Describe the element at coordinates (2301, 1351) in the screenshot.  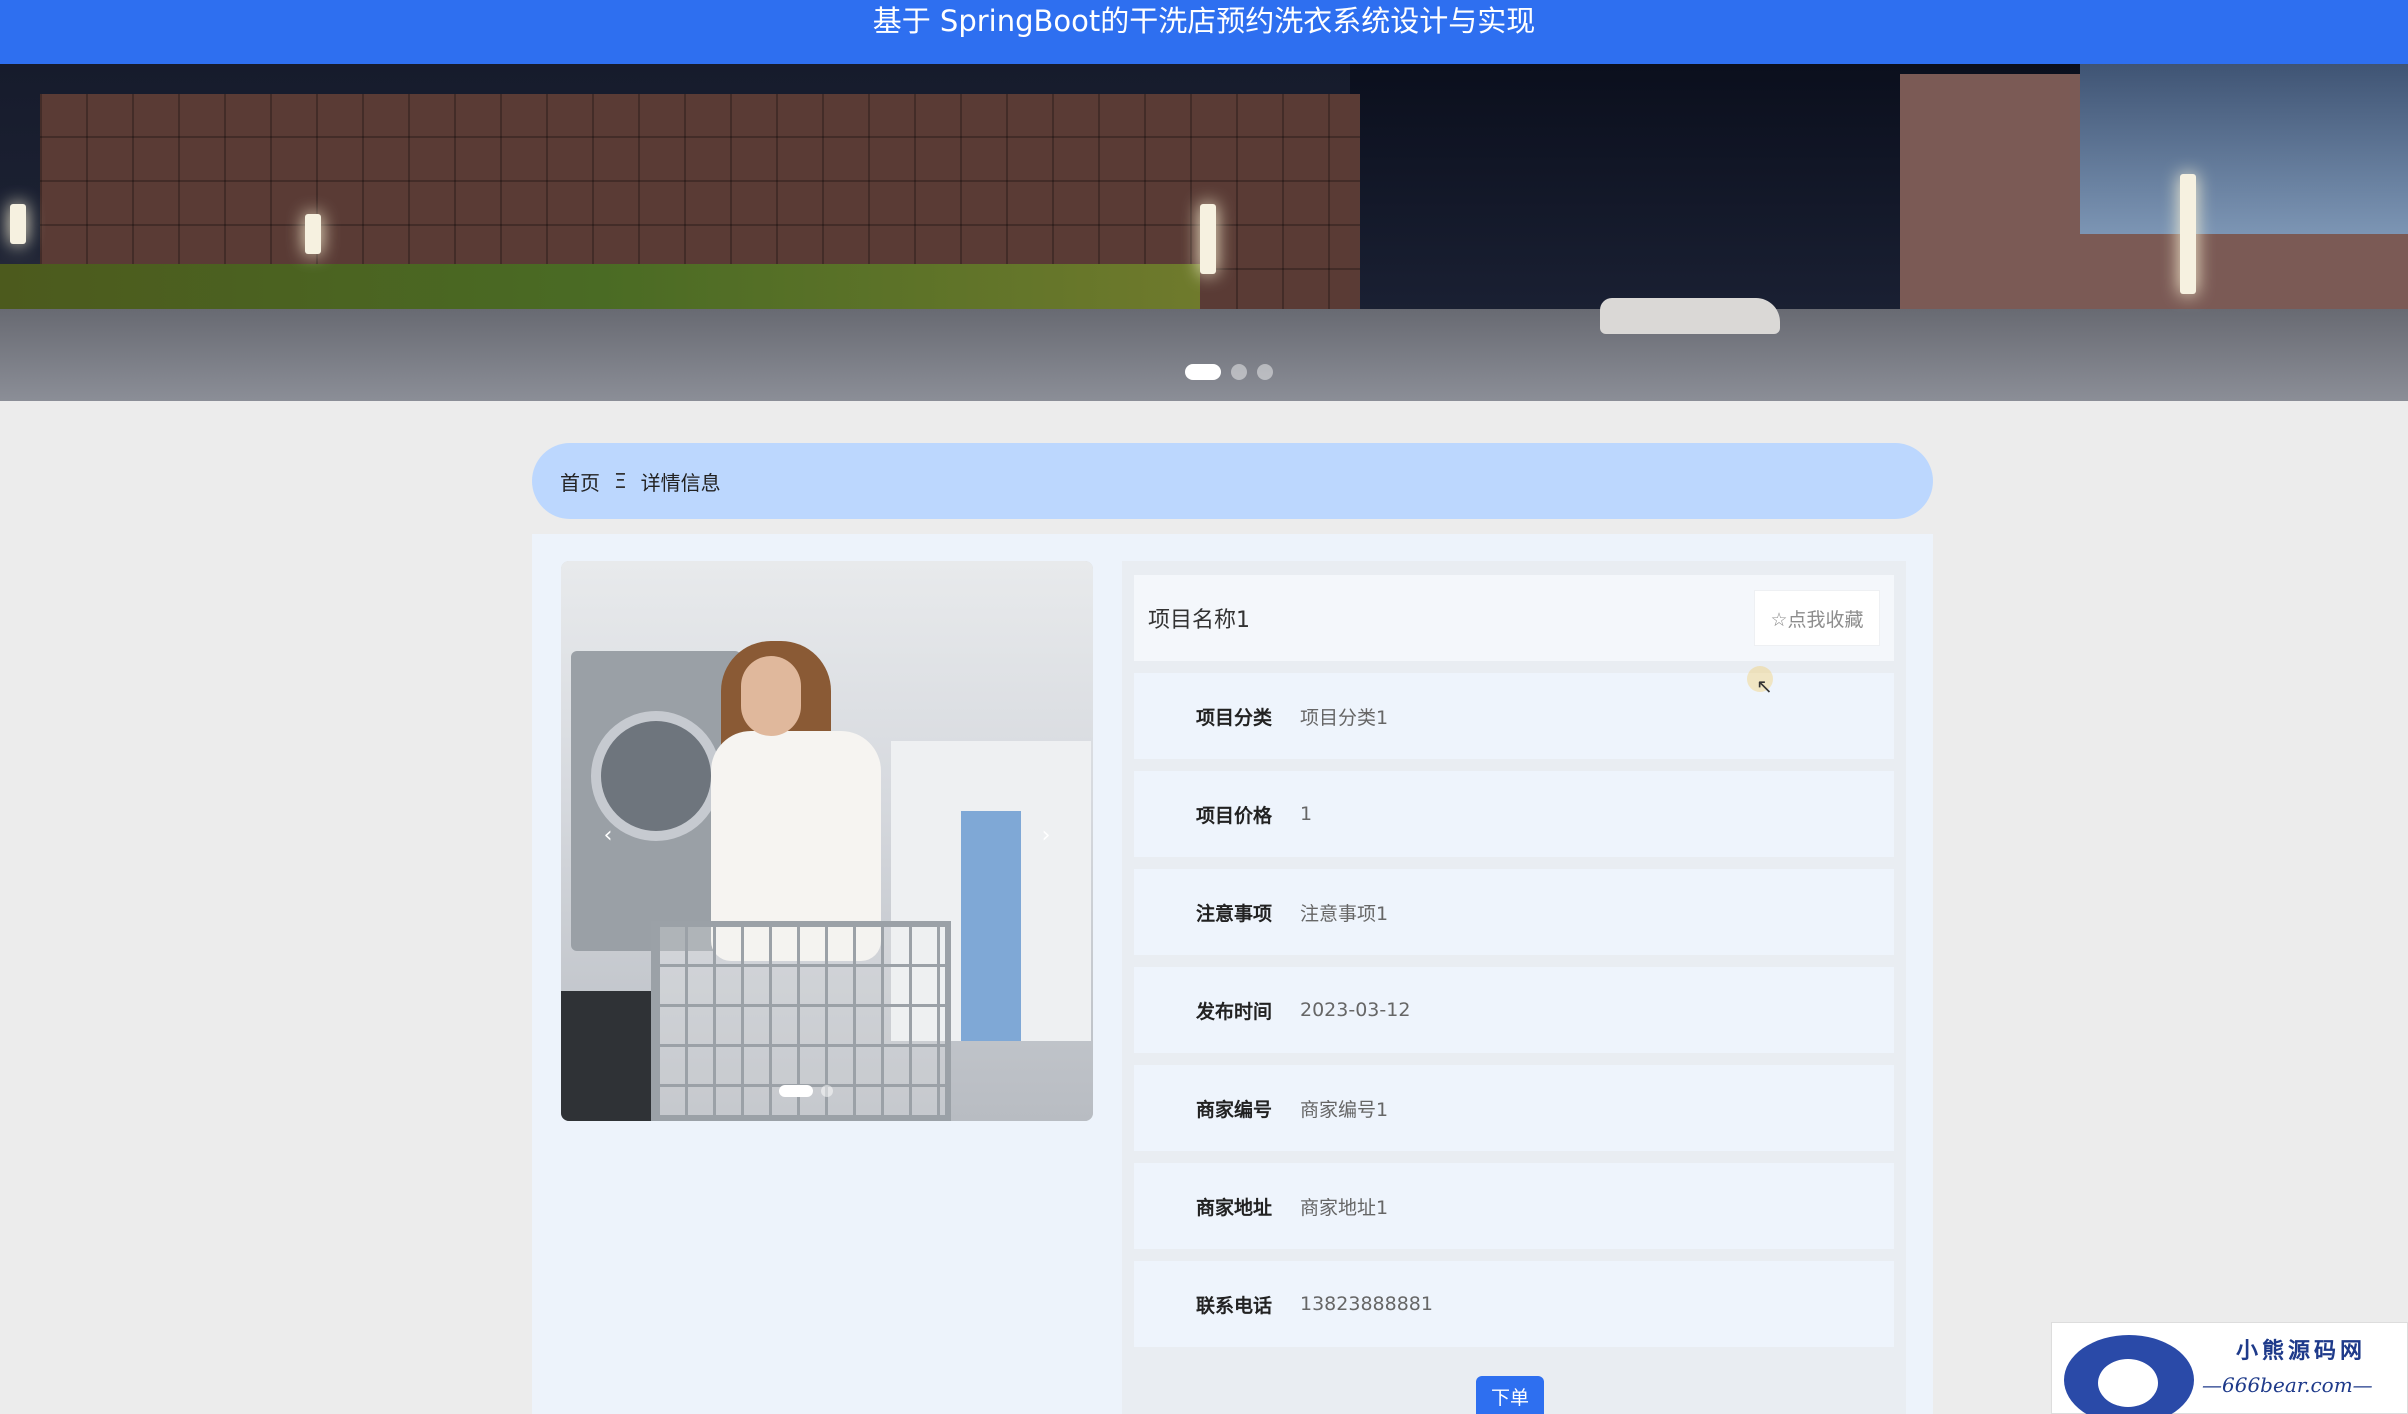
I see `watermark-name: 小熊源码网` at that location.